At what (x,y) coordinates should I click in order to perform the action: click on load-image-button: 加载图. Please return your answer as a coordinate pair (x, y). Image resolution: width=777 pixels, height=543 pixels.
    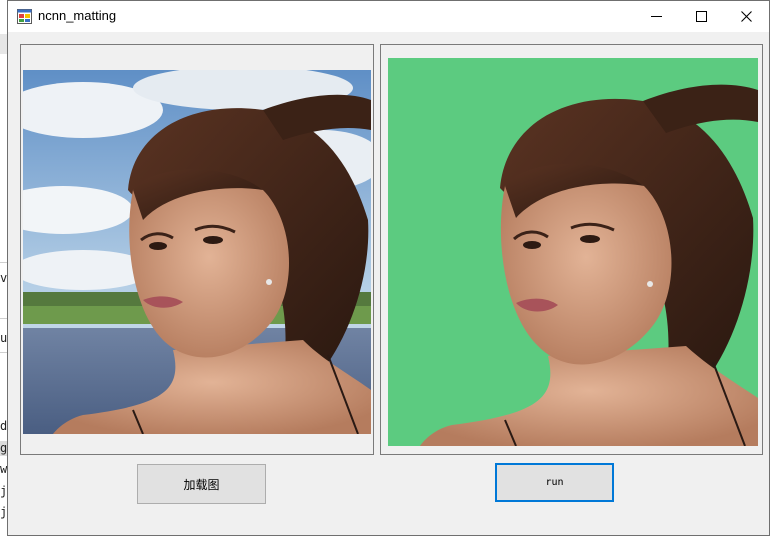
    Looking at the image, I should click on (201, 484).